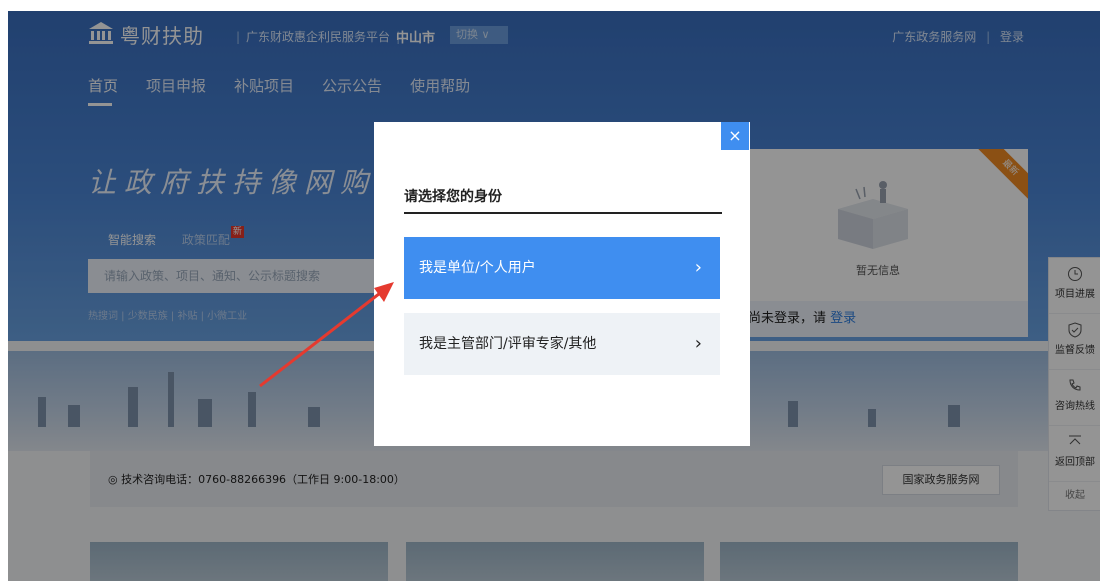 This screenshot has width=1107, height=581. Describe the element at coordinates (563, 213) in the screenshot. I see `modal-divider` at that location.